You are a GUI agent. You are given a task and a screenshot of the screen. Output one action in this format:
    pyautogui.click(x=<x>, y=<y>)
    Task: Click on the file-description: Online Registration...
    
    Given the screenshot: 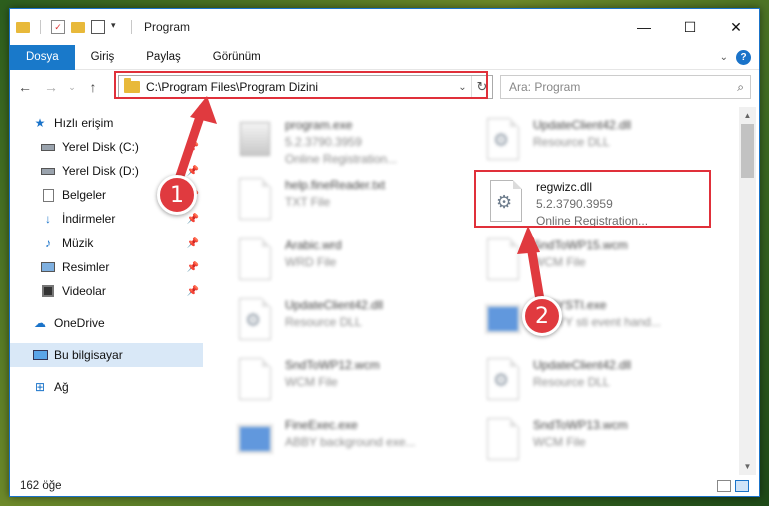 What is the action you would take?
    pyautogui.click(x=341, y=159)
    